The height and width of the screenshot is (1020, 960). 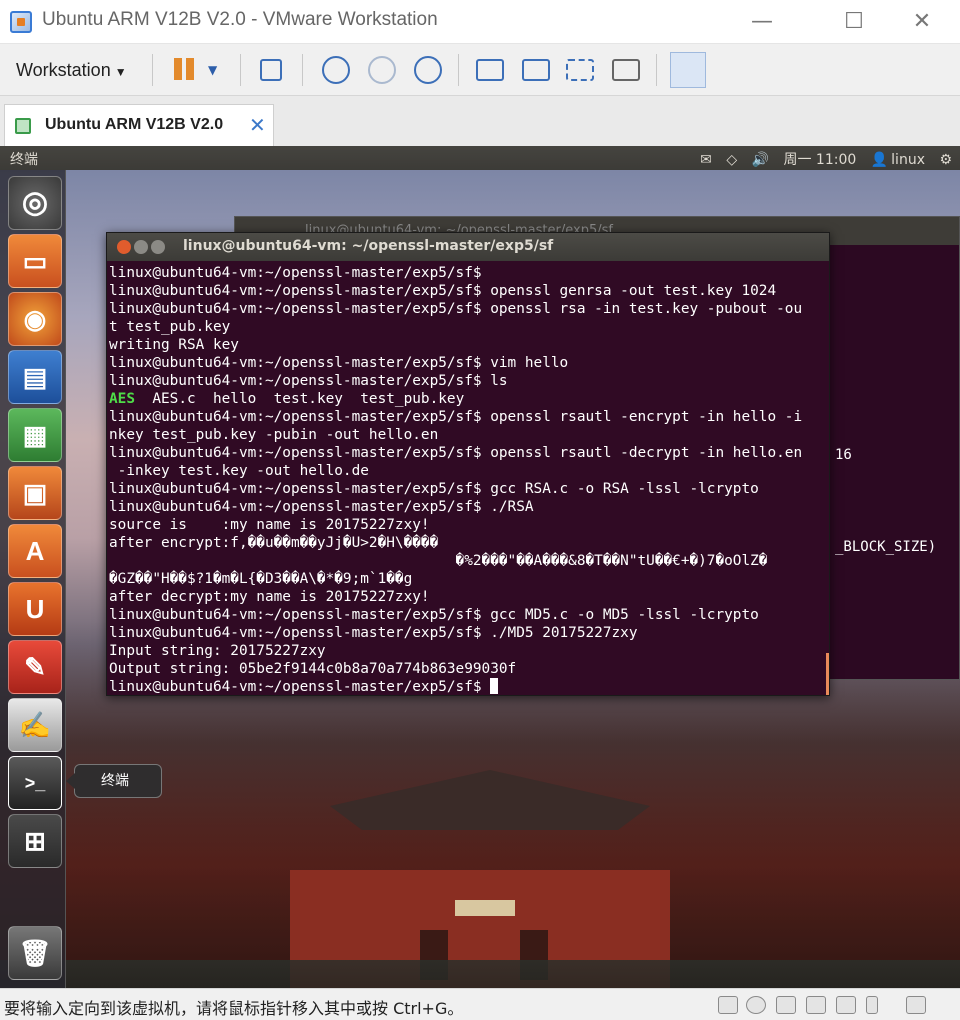 I want to click on dropdown-icon: ▼, so click(x=215, y=70).